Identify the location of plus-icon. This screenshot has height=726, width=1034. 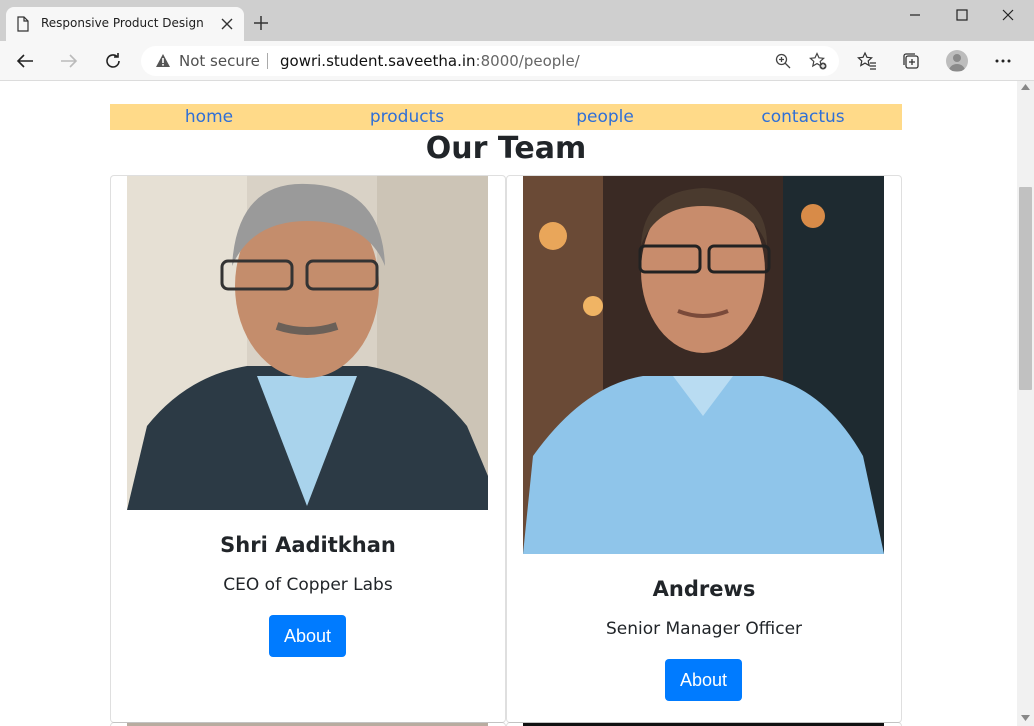
(261, 23).